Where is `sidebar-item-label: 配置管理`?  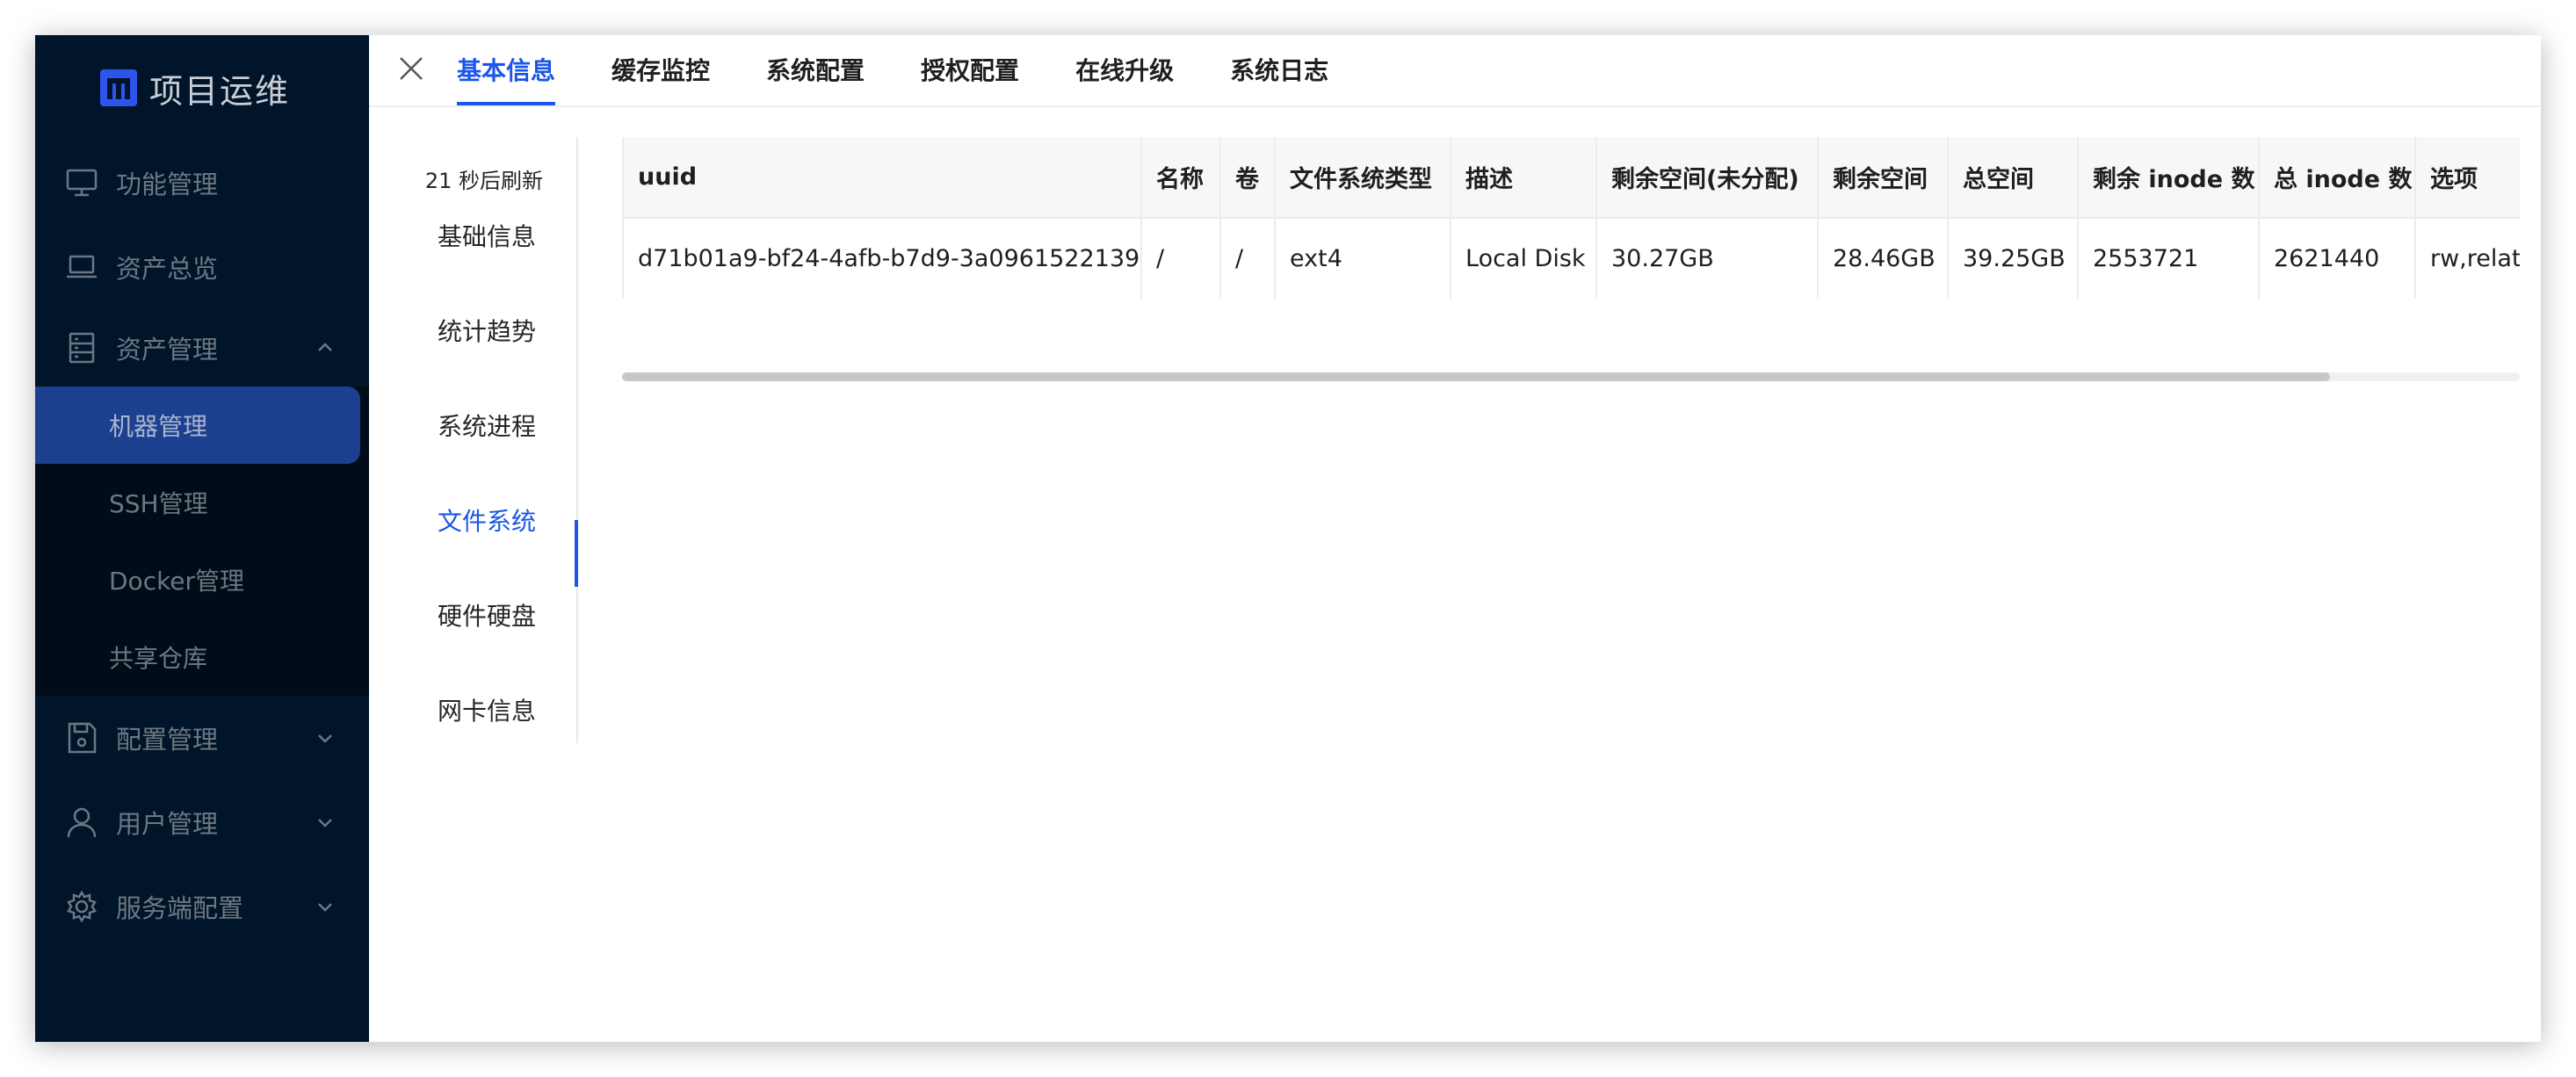 sidebar-item-label: 配置管理 is located at coordinates (167, 740).